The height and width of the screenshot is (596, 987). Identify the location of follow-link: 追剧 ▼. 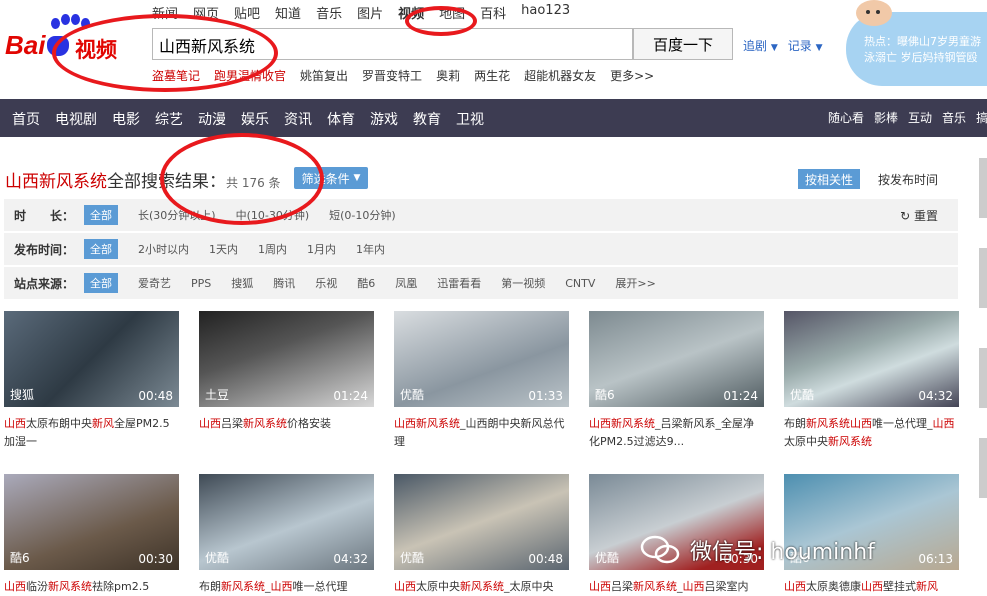
(760, 45).